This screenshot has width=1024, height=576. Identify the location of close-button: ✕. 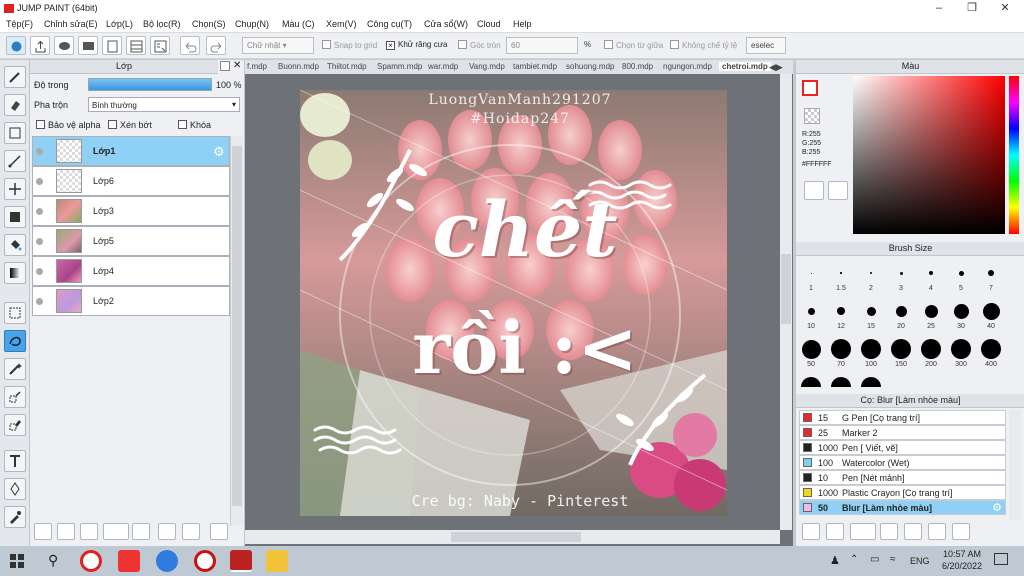
(1005, 8).